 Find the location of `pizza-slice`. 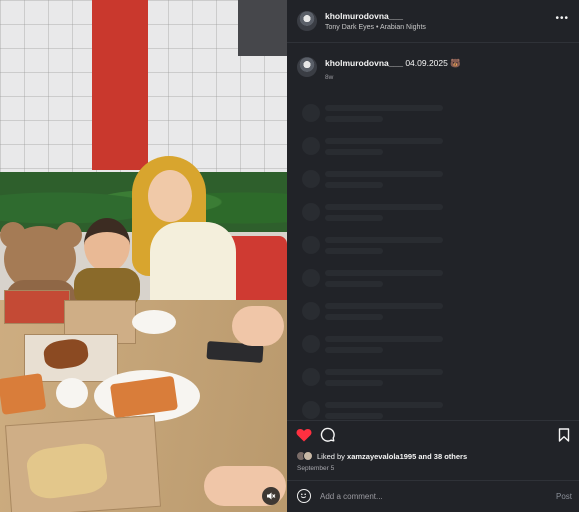

pizza-slice is located at coordinates (23, 394).